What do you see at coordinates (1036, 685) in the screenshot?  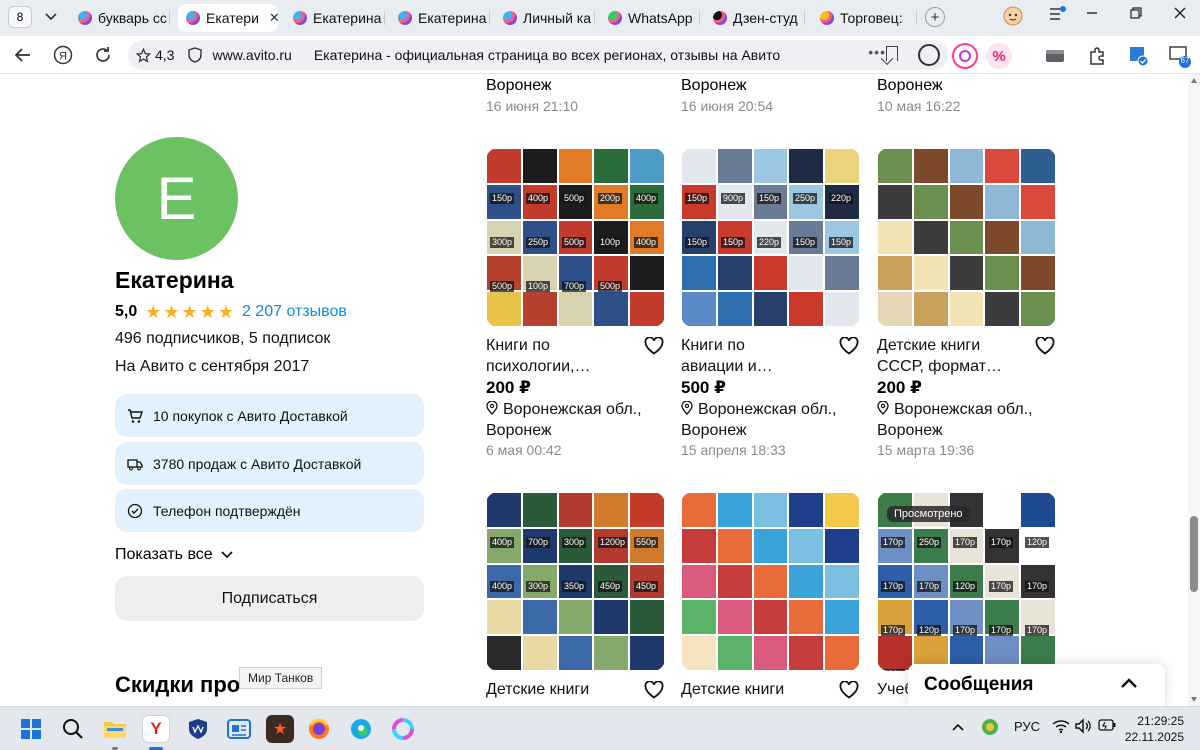 I see `messages-panel: Сообщения` at bounding box center [1036, 685].